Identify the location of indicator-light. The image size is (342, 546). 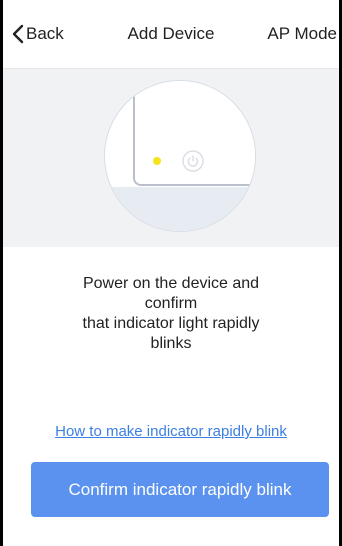
(157, 161).